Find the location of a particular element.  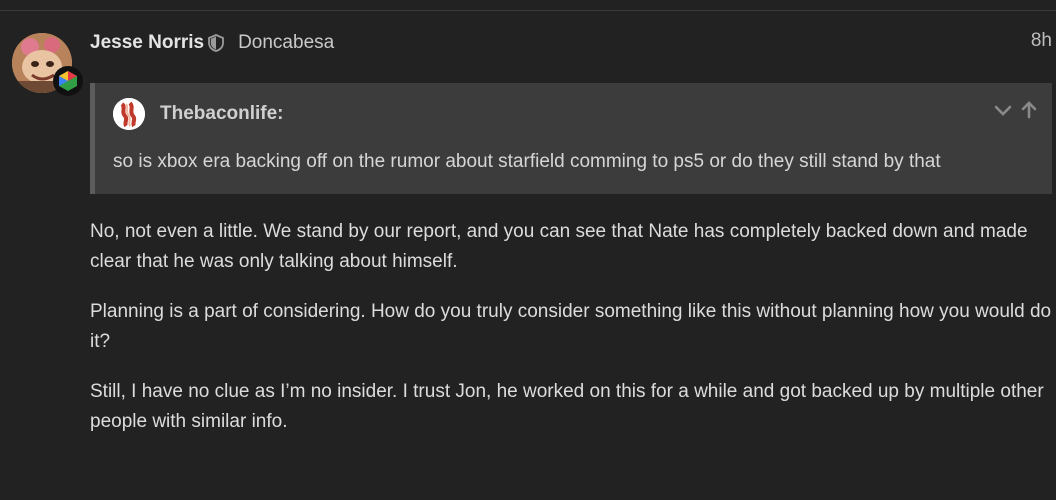

shield-icon is located at coordinates (216, 43).